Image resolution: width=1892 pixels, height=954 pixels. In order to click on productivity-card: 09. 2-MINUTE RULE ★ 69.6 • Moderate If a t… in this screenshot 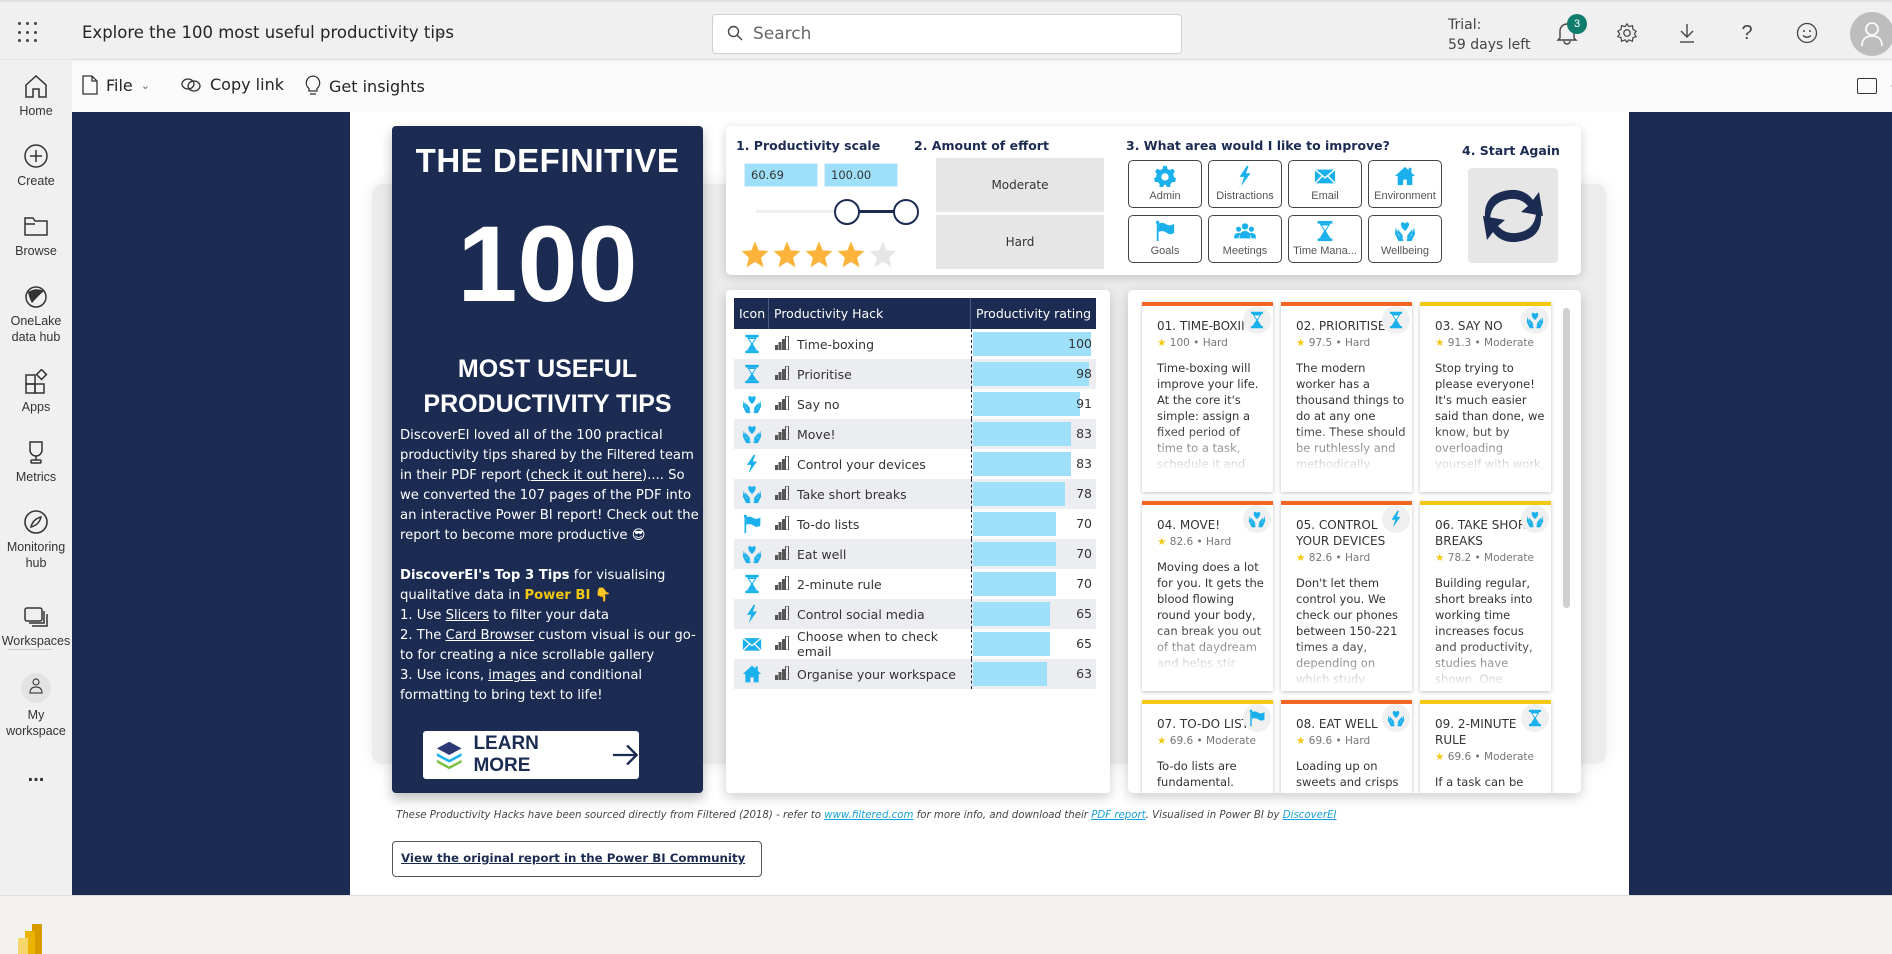, I will do `click(1485, 746)`.